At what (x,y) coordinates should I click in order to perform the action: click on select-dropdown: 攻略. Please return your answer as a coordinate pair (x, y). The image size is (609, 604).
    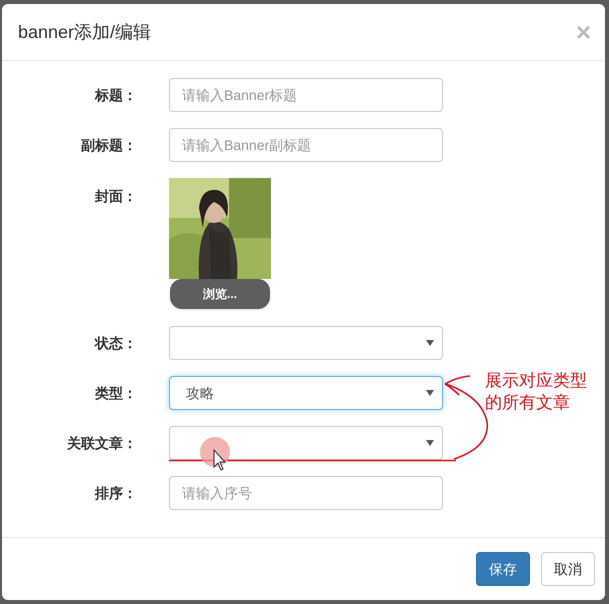
    Looking at the image, I should click on (306, 393).